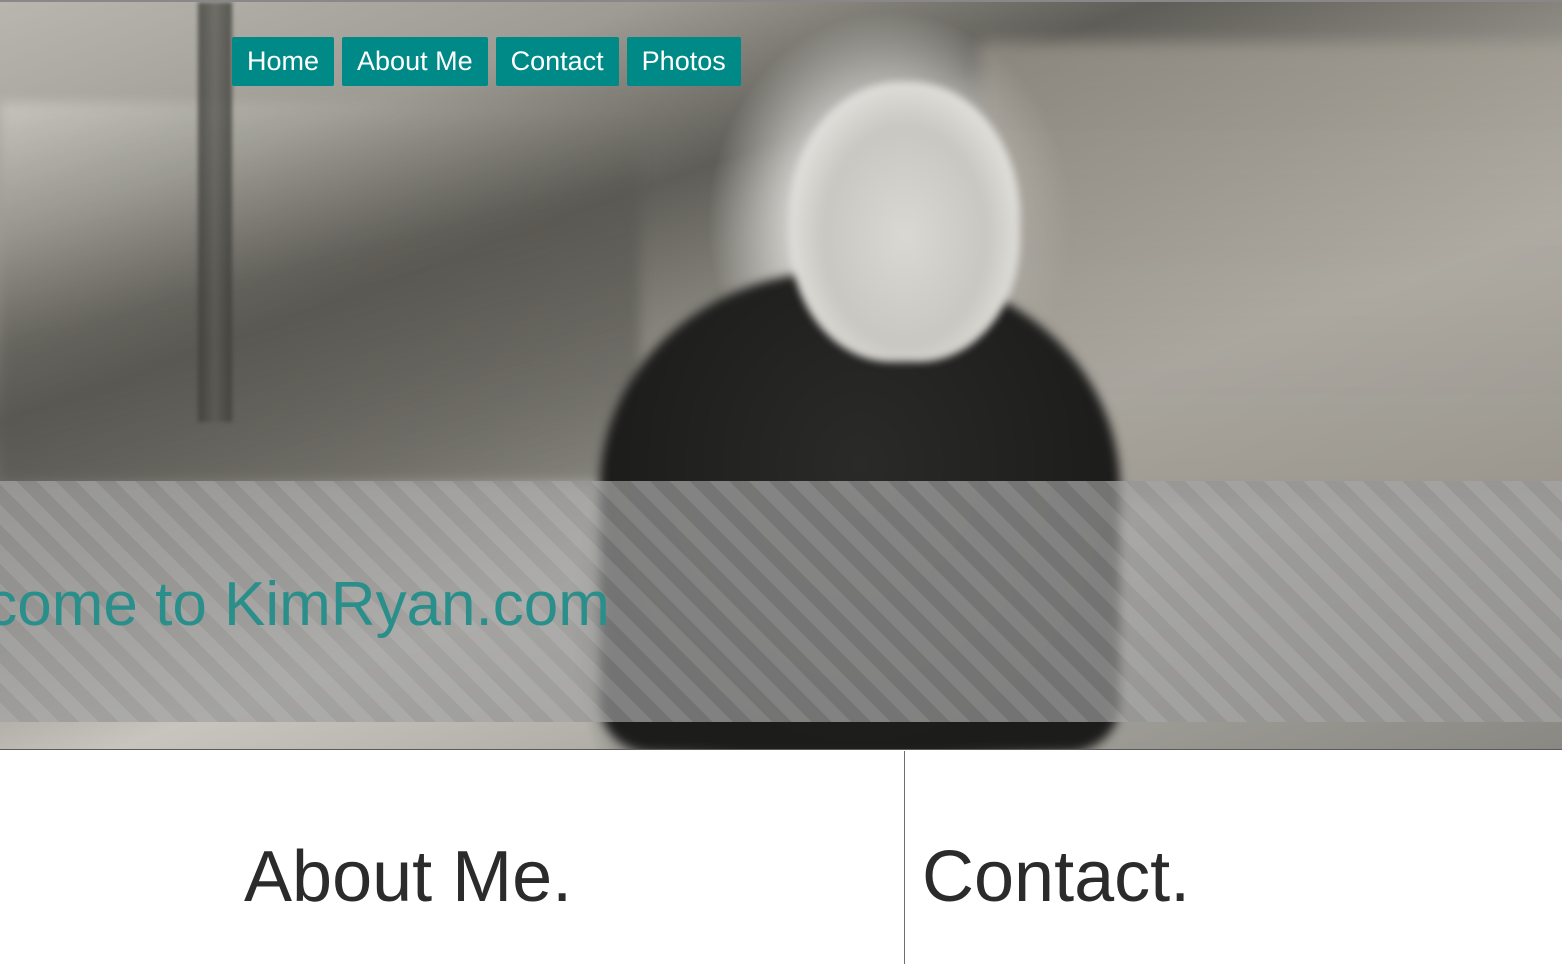 This screenshot has width=1562, height=964. I want to click on contact-section: Contact., so click(1234, 857).